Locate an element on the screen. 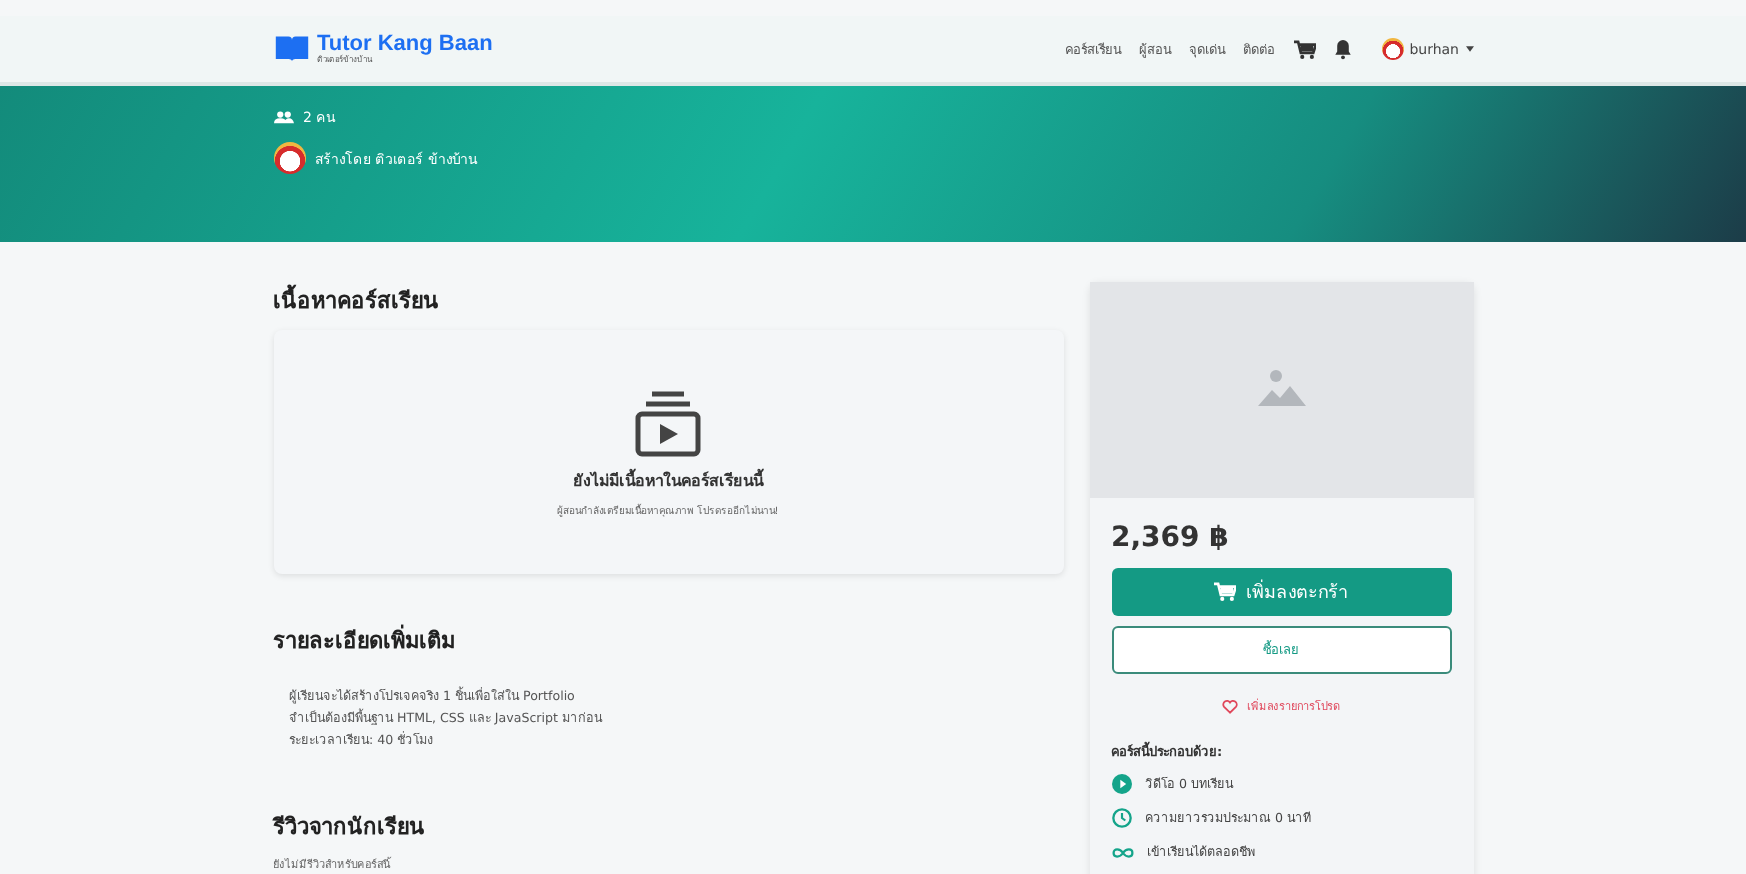  section-title: รายละเอียดเพิ่มเติม is located at coordinates (365, 640).